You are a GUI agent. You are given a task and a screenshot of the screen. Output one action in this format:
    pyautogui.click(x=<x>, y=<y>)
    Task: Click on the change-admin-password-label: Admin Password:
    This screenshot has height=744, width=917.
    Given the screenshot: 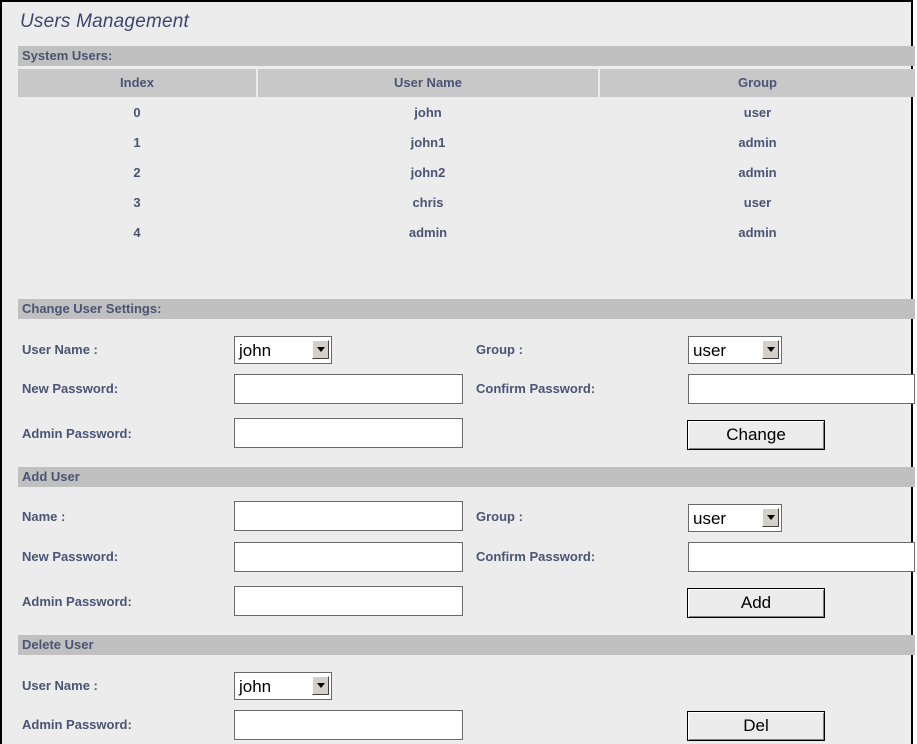 What is the action you would take?
    pyautogui.click(x=77, y=433)
    